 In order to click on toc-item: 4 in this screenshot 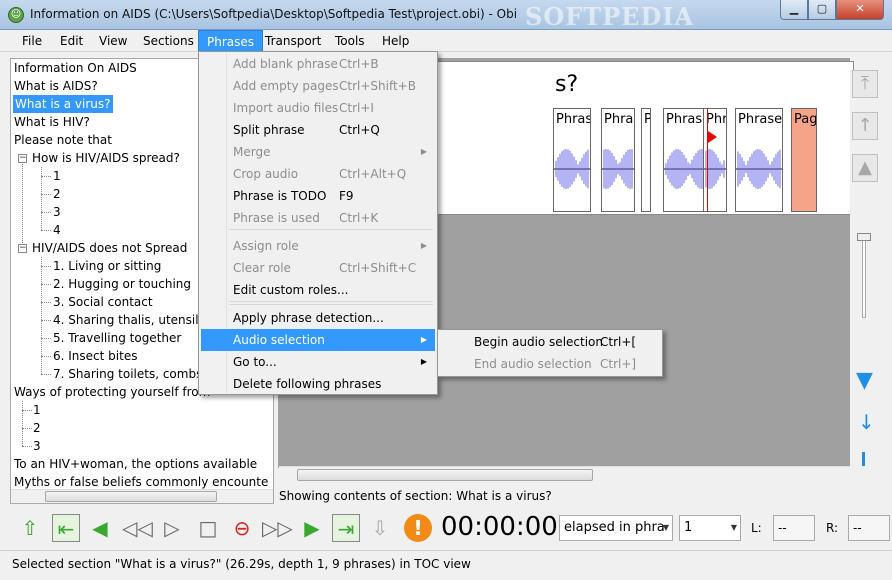, I will do `click(57, 230)`.